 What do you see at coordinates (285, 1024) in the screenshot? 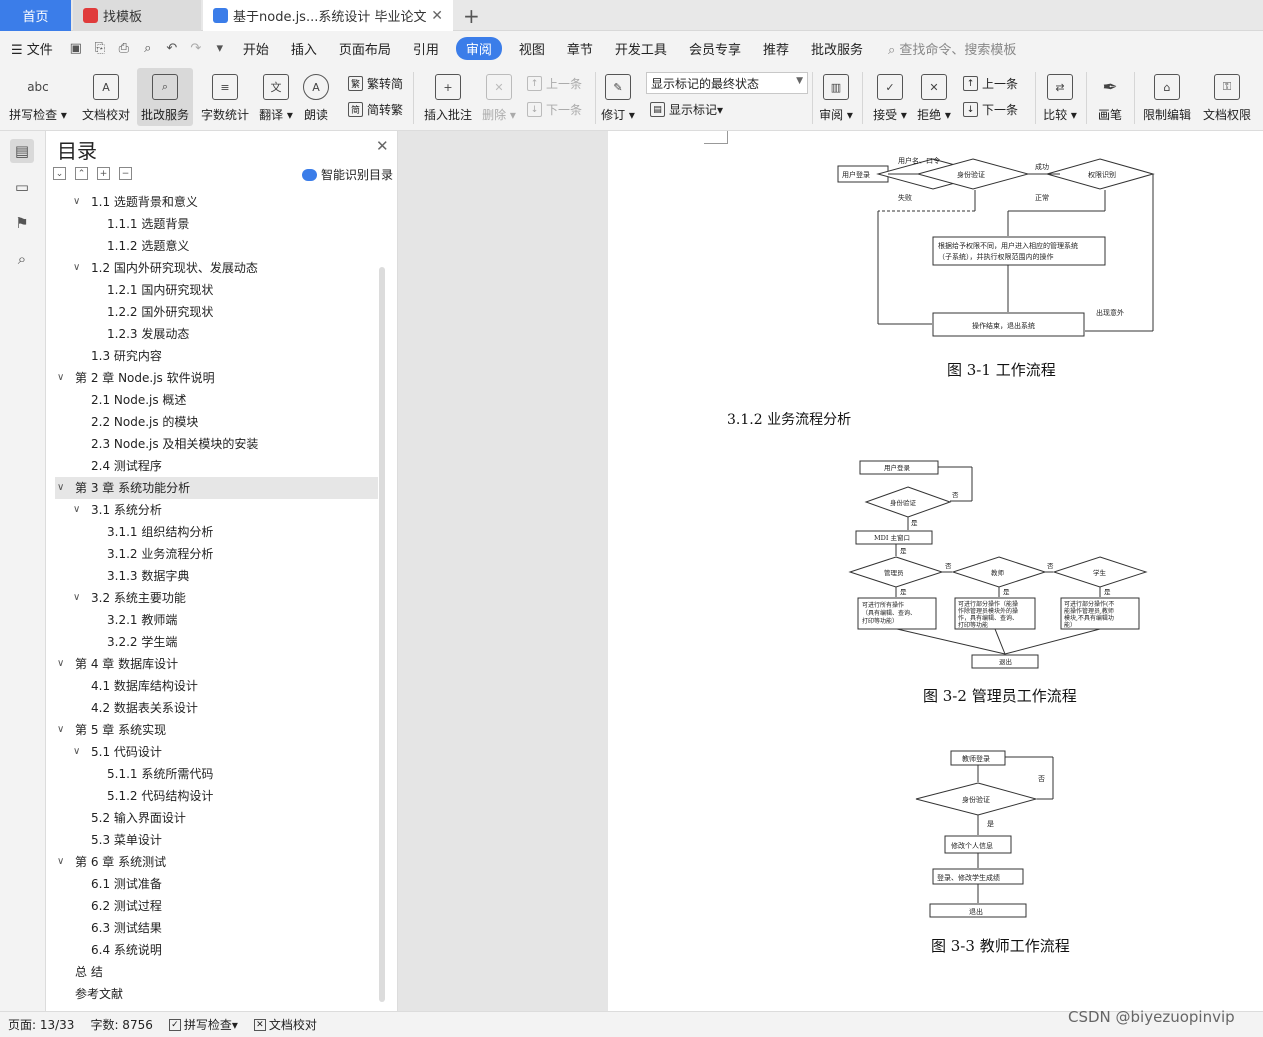
I see `doc-check-status: ✕ 文档校对` at bounding box center [285, 1024].